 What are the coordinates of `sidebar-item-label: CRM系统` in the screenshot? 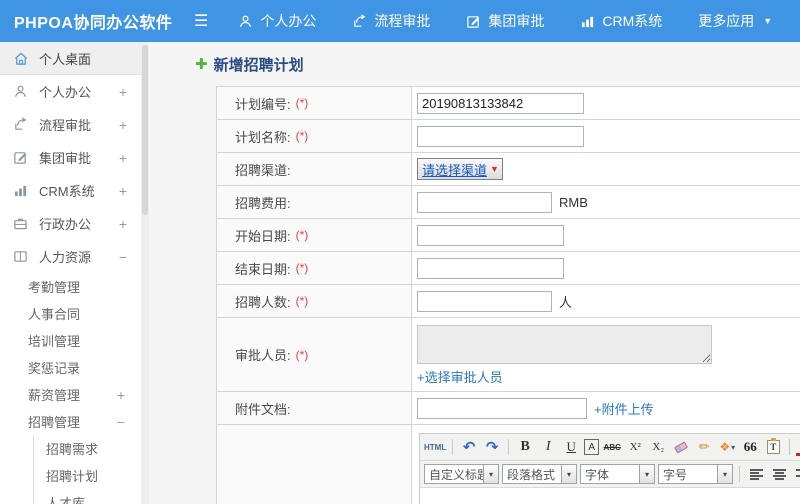 It's located at (67, 191).